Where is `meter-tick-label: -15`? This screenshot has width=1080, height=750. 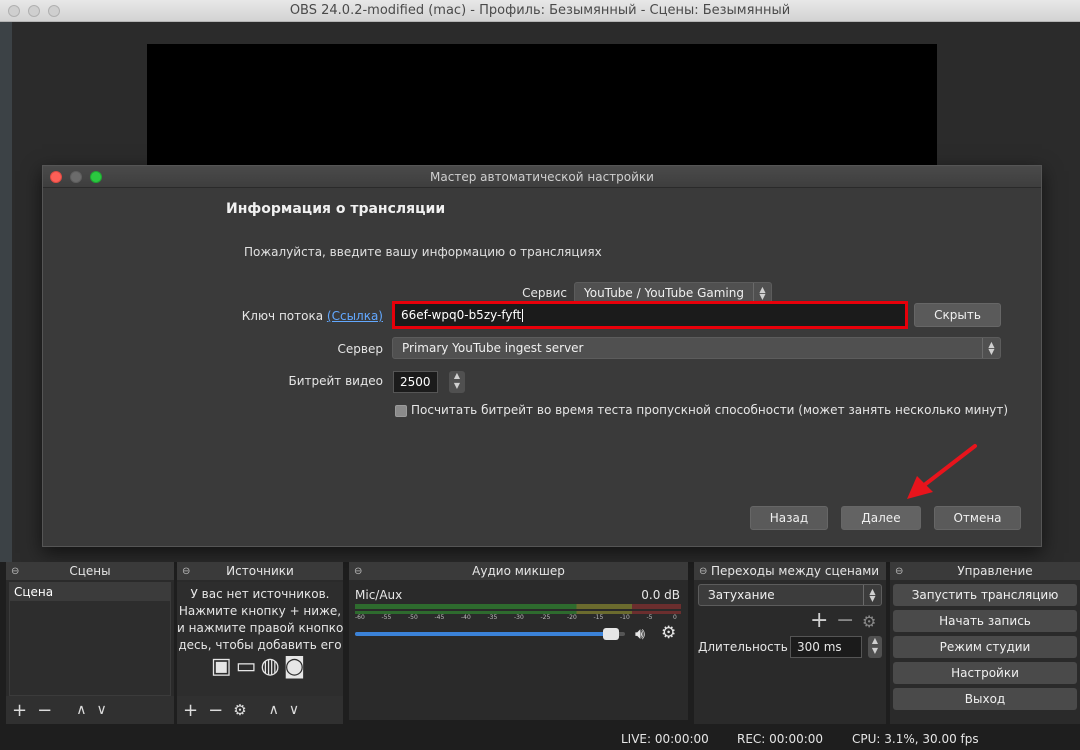 meter-tick-label: -15 is located at coordinates (598, 617).